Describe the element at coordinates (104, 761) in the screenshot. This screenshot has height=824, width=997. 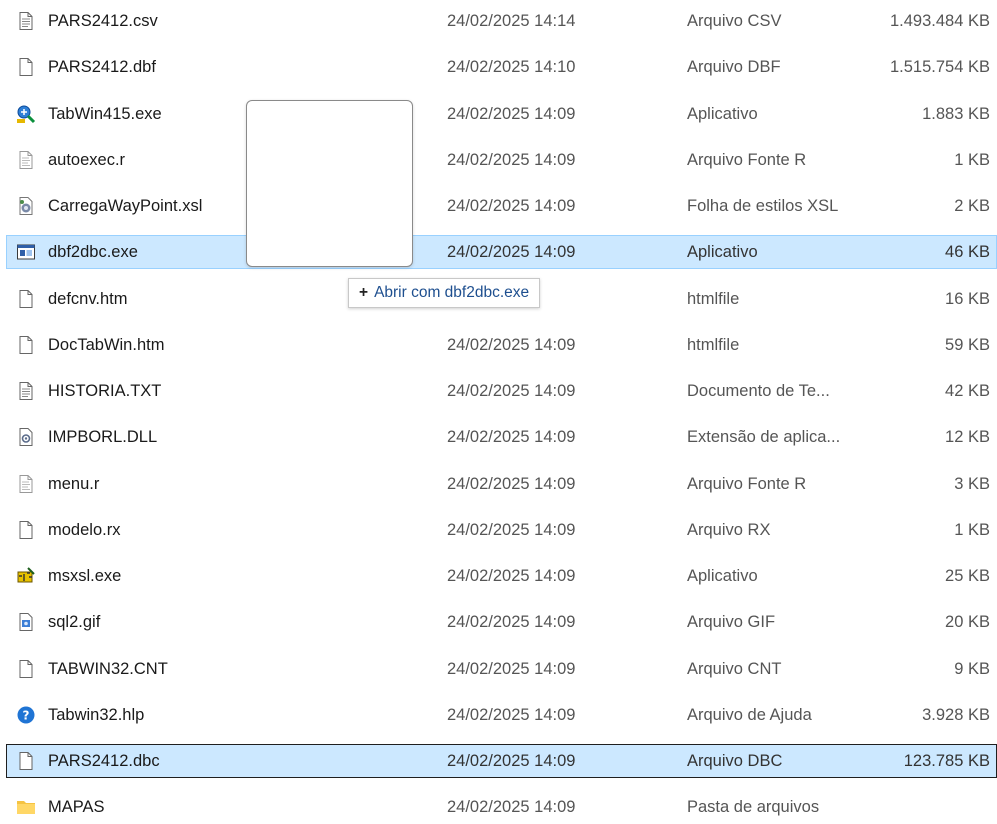
I see `file-name: PARS2412.dbc` at that location.